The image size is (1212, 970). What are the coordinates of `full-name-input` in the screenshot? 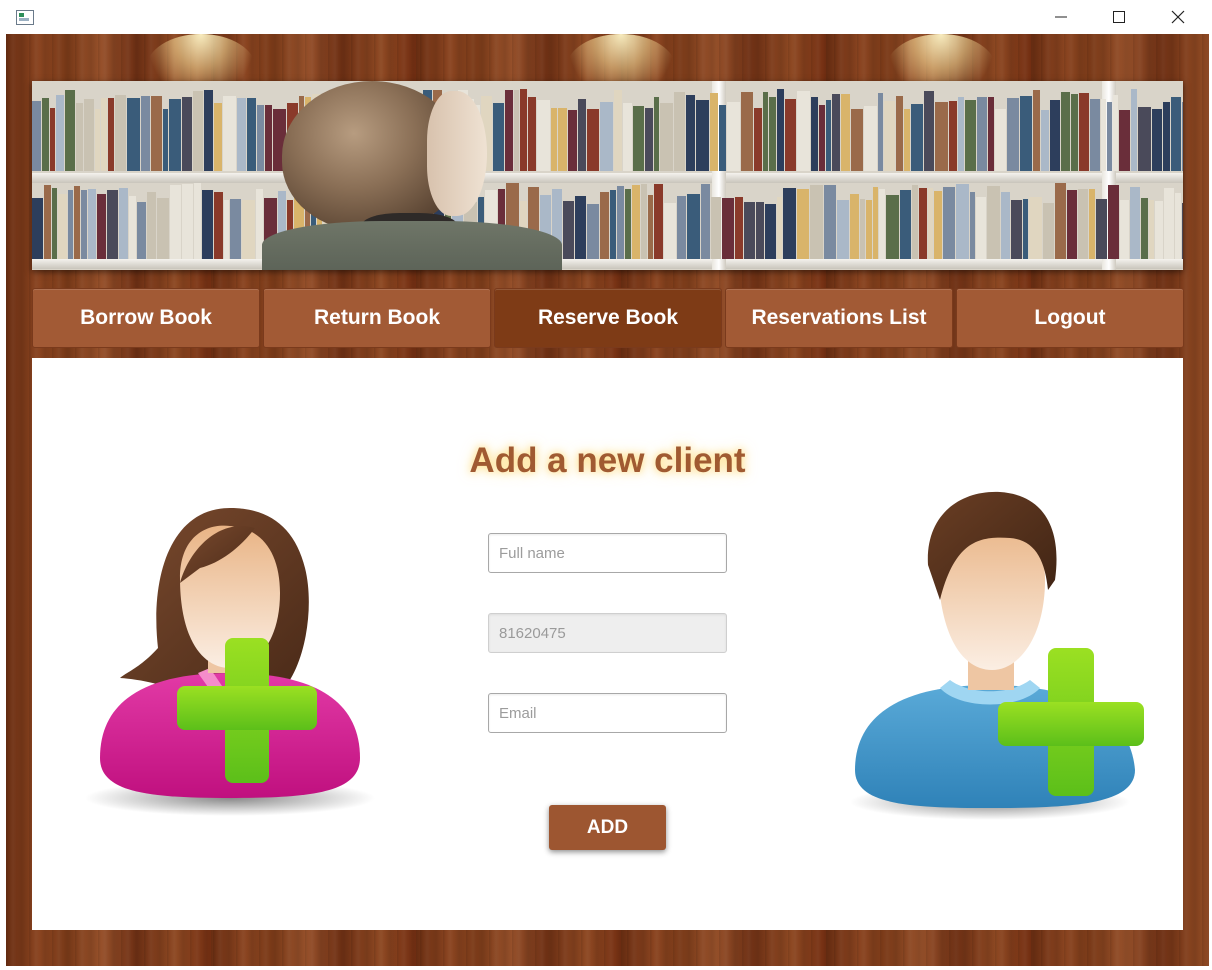 It's located at (607, 553).